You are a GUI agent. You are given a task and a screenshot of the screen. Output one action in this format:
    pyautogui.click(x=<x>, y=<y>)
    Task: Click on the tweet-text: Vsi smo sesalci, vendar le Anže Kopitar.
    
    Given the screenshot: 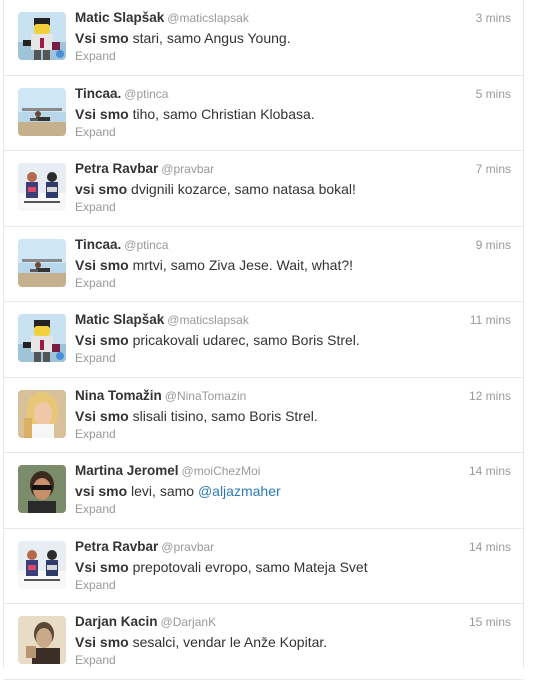 What is the action you would take?
    pyautogui.click(x=293, y=642)
    